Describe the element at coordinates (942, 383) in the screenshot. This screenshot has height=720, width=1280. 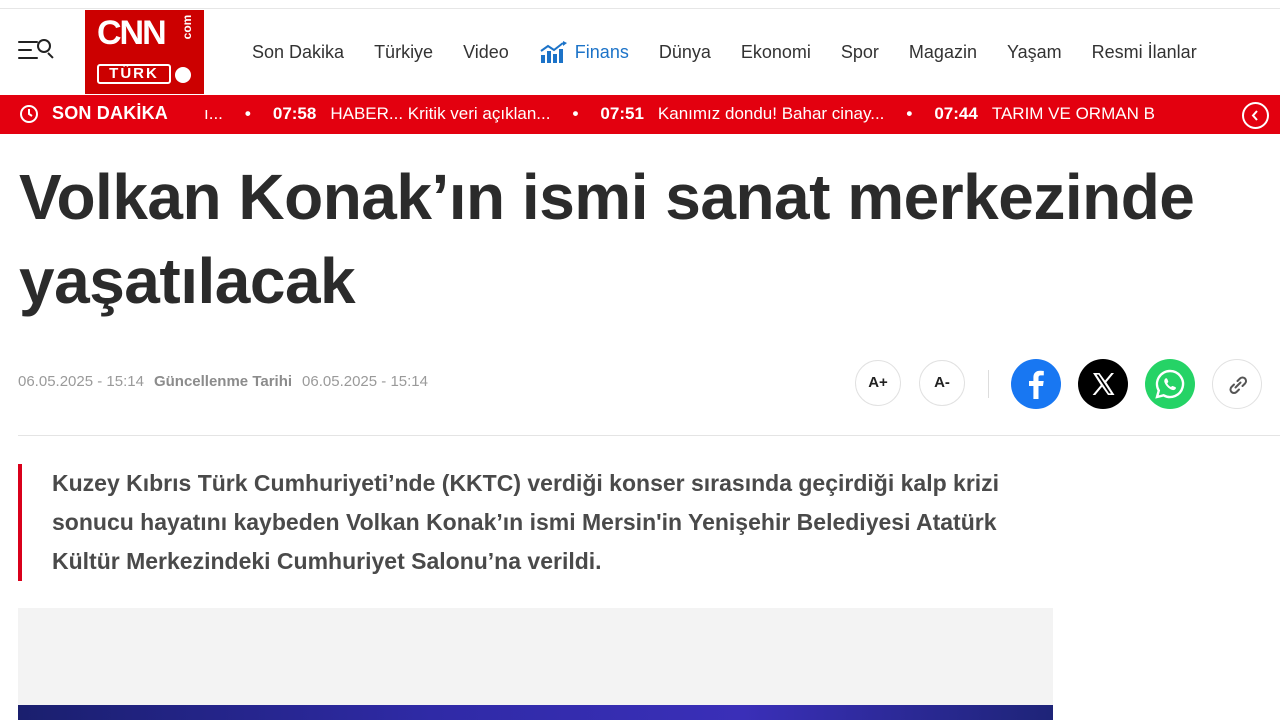
I see `font-decrease-button: A-` at that location.